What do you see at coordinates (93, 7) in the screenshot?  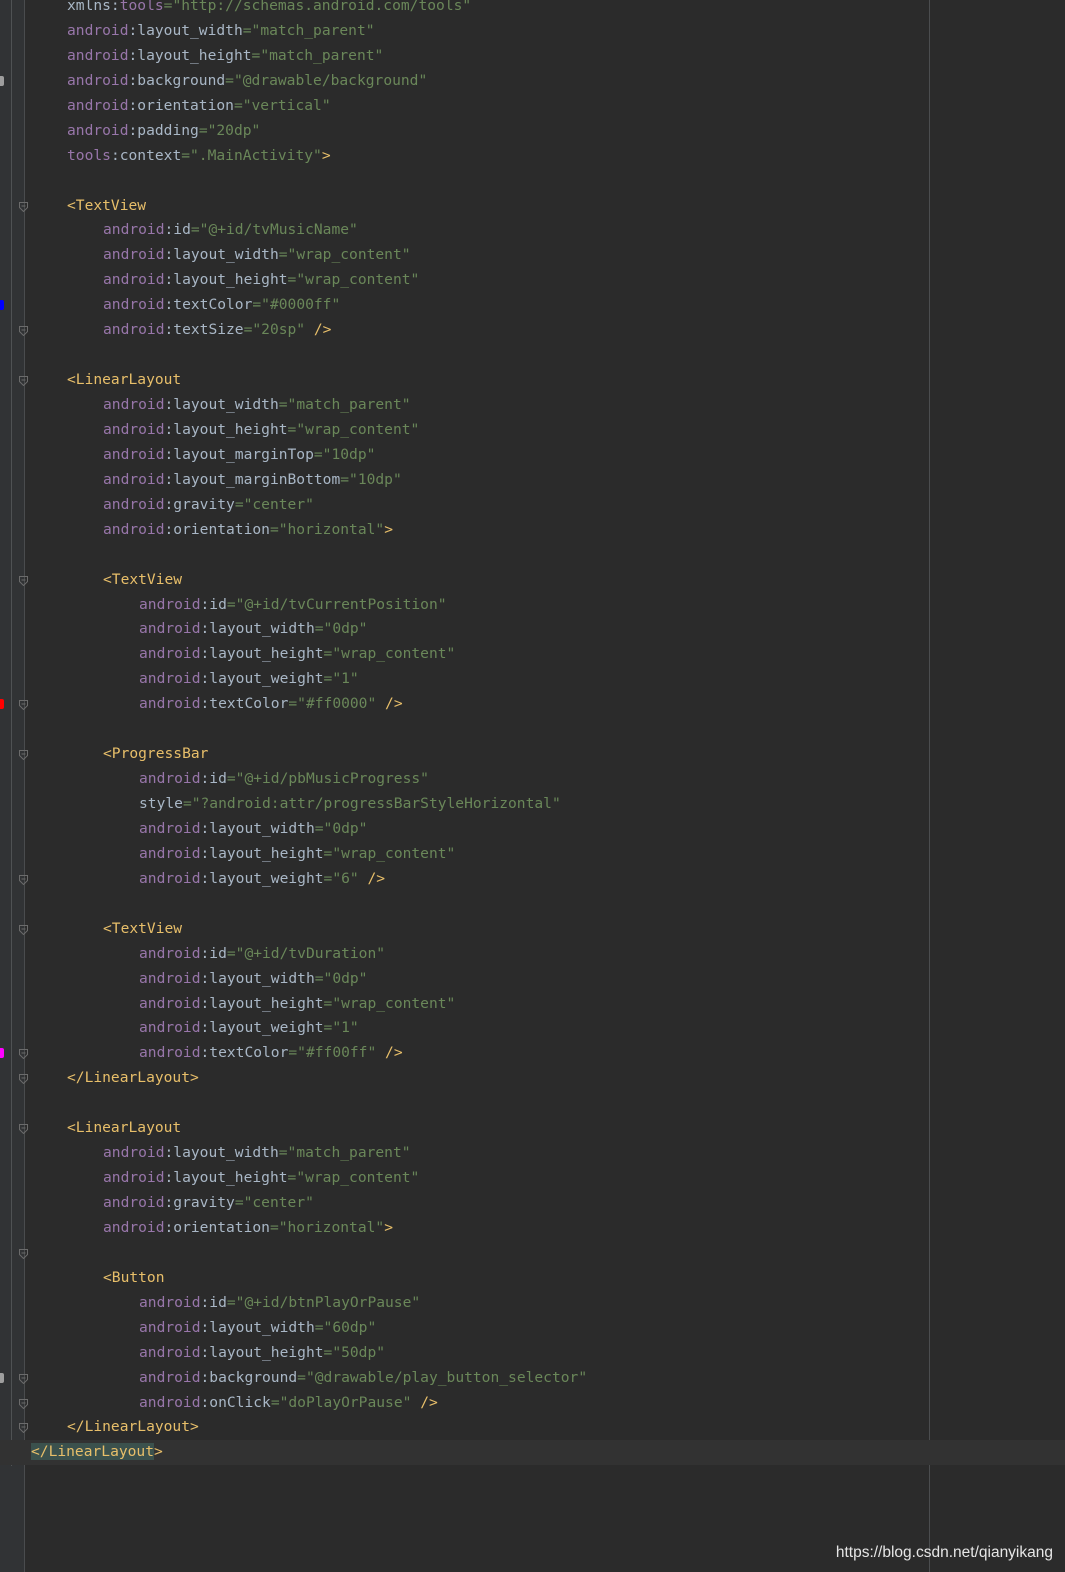 I see `code-token: xmlns:` at bounding box center [93, 7].